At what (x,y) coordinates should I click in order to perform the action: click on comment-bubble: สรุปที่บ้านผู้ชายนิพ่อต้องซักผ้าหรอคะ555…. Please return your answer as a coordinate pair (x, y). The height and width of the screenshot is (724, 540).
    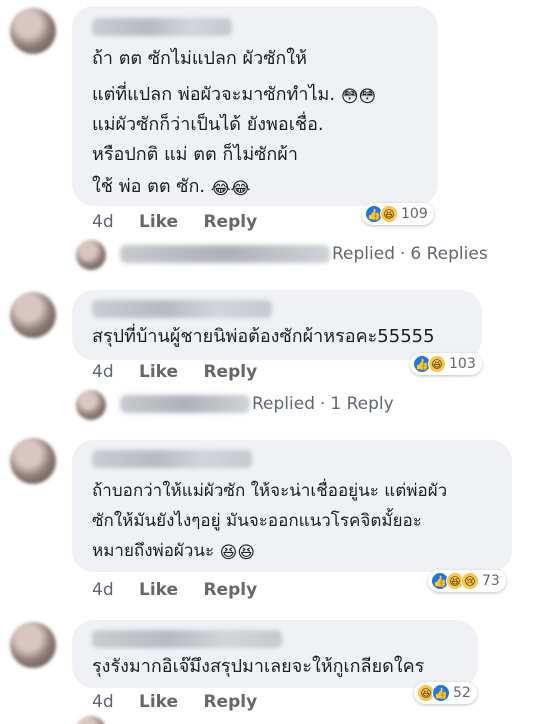
    Looking at the image, I should click on (277, 325).